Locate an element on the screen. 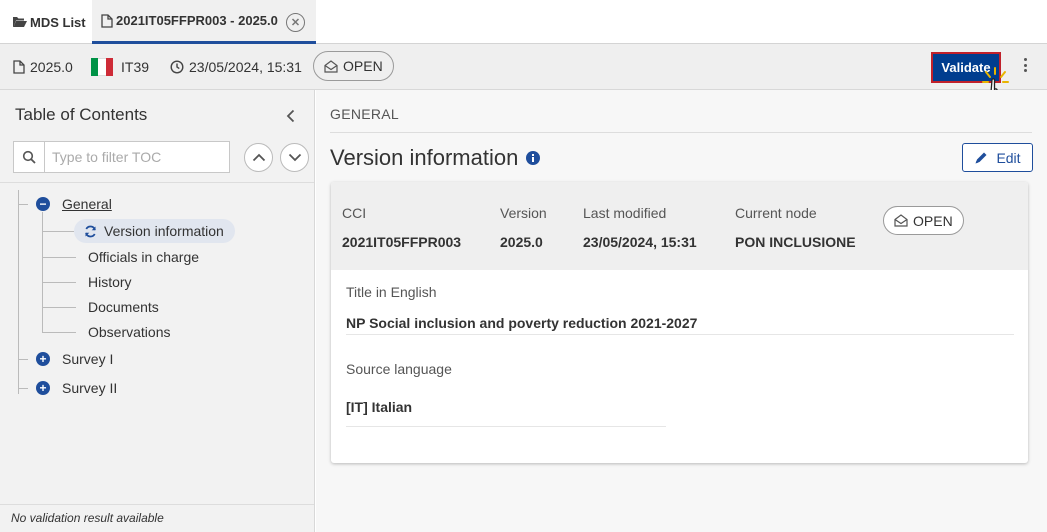  toc-item-version-information: Version information is located at coordinates (154, 231).